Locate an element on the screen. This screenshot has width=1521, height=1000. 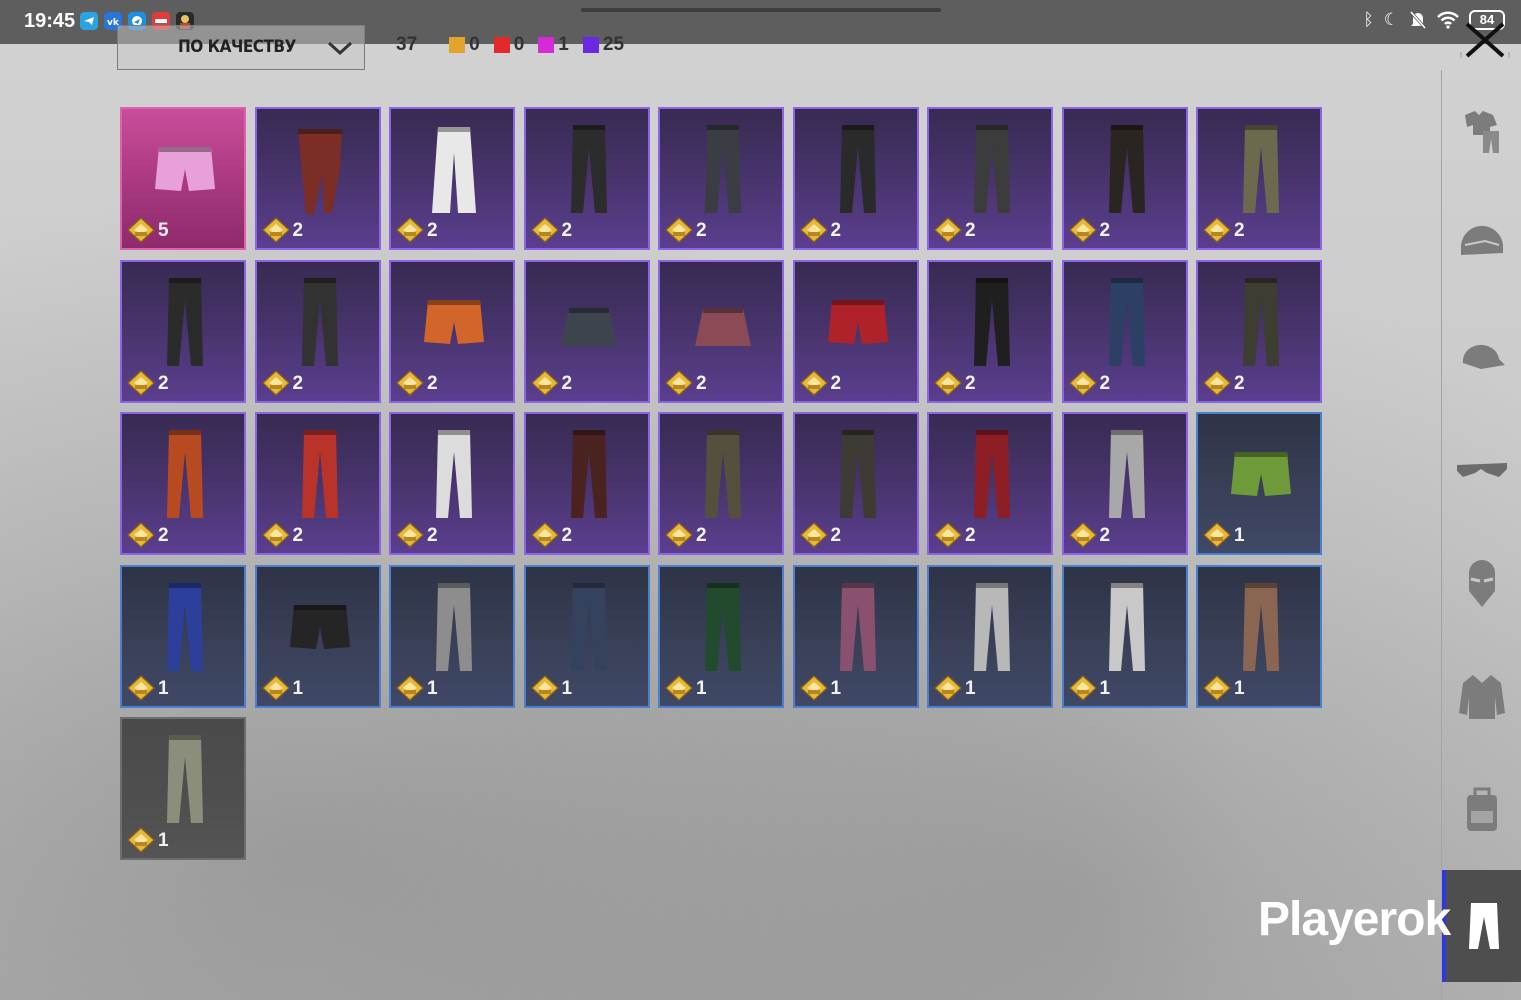
sort-dropdown: ПО КАЧЕСТВУ is located at coordinates (241, 47).